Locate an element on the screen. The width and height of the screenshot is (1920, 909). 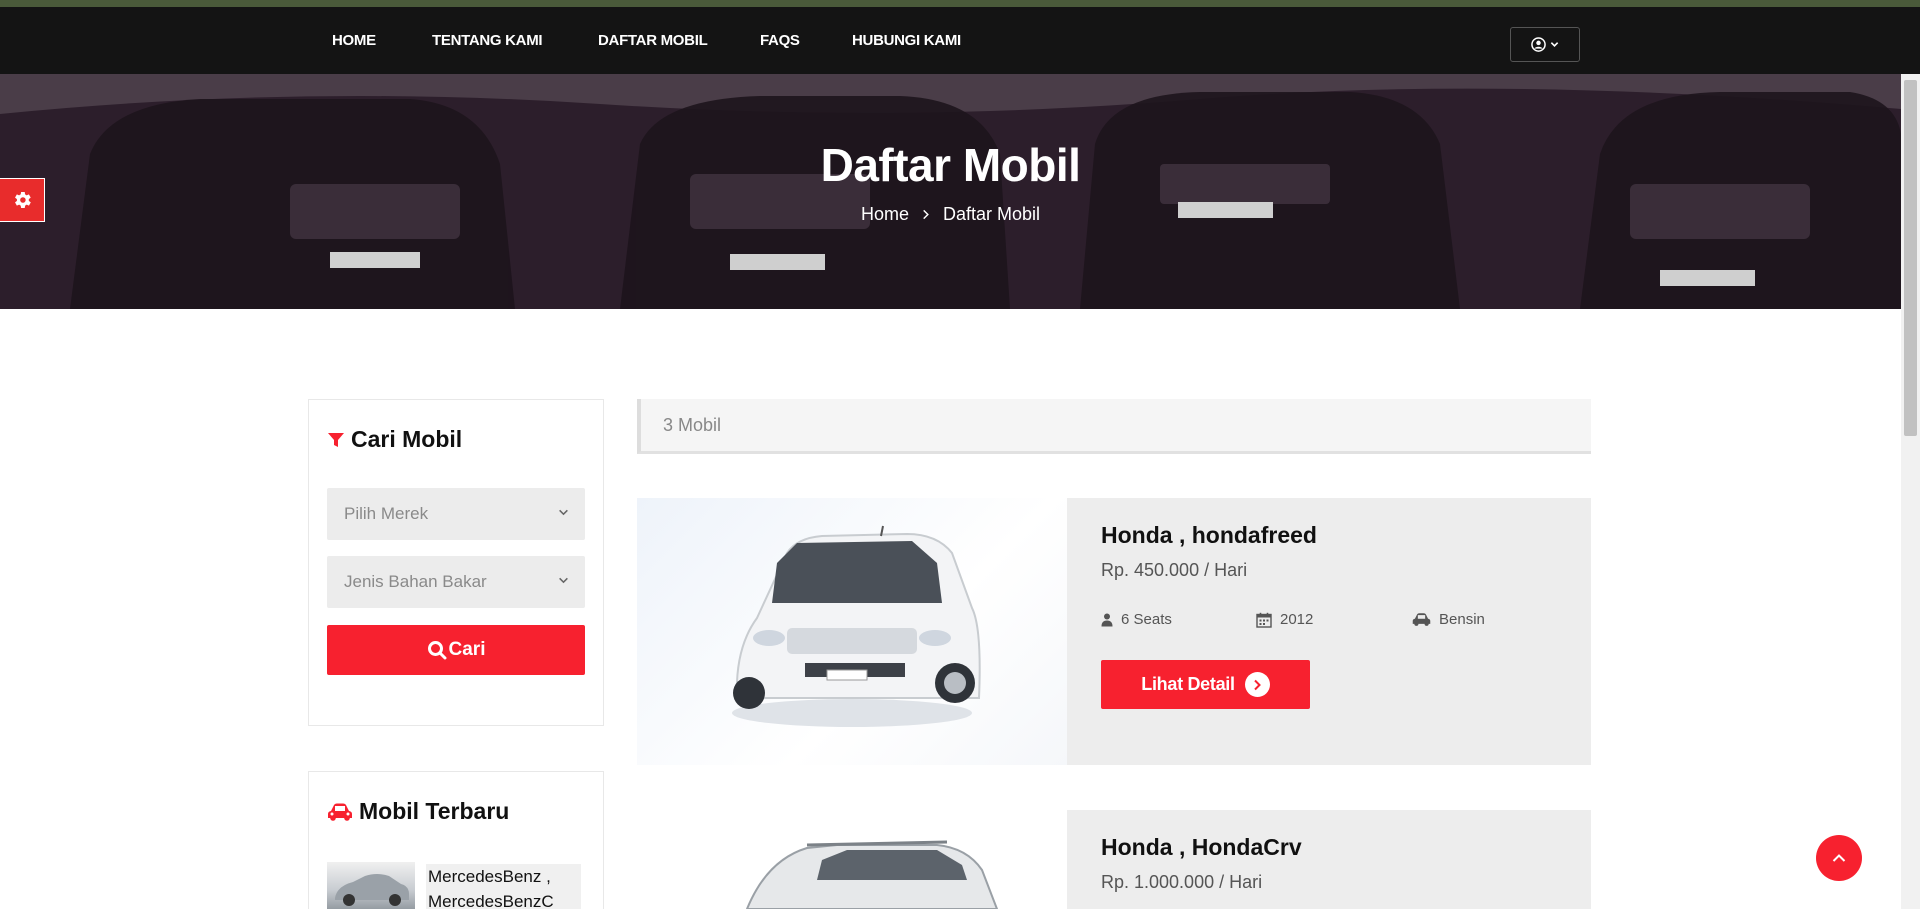
car-name: Honda , hondafreed is located at coordinates (1209, 535).